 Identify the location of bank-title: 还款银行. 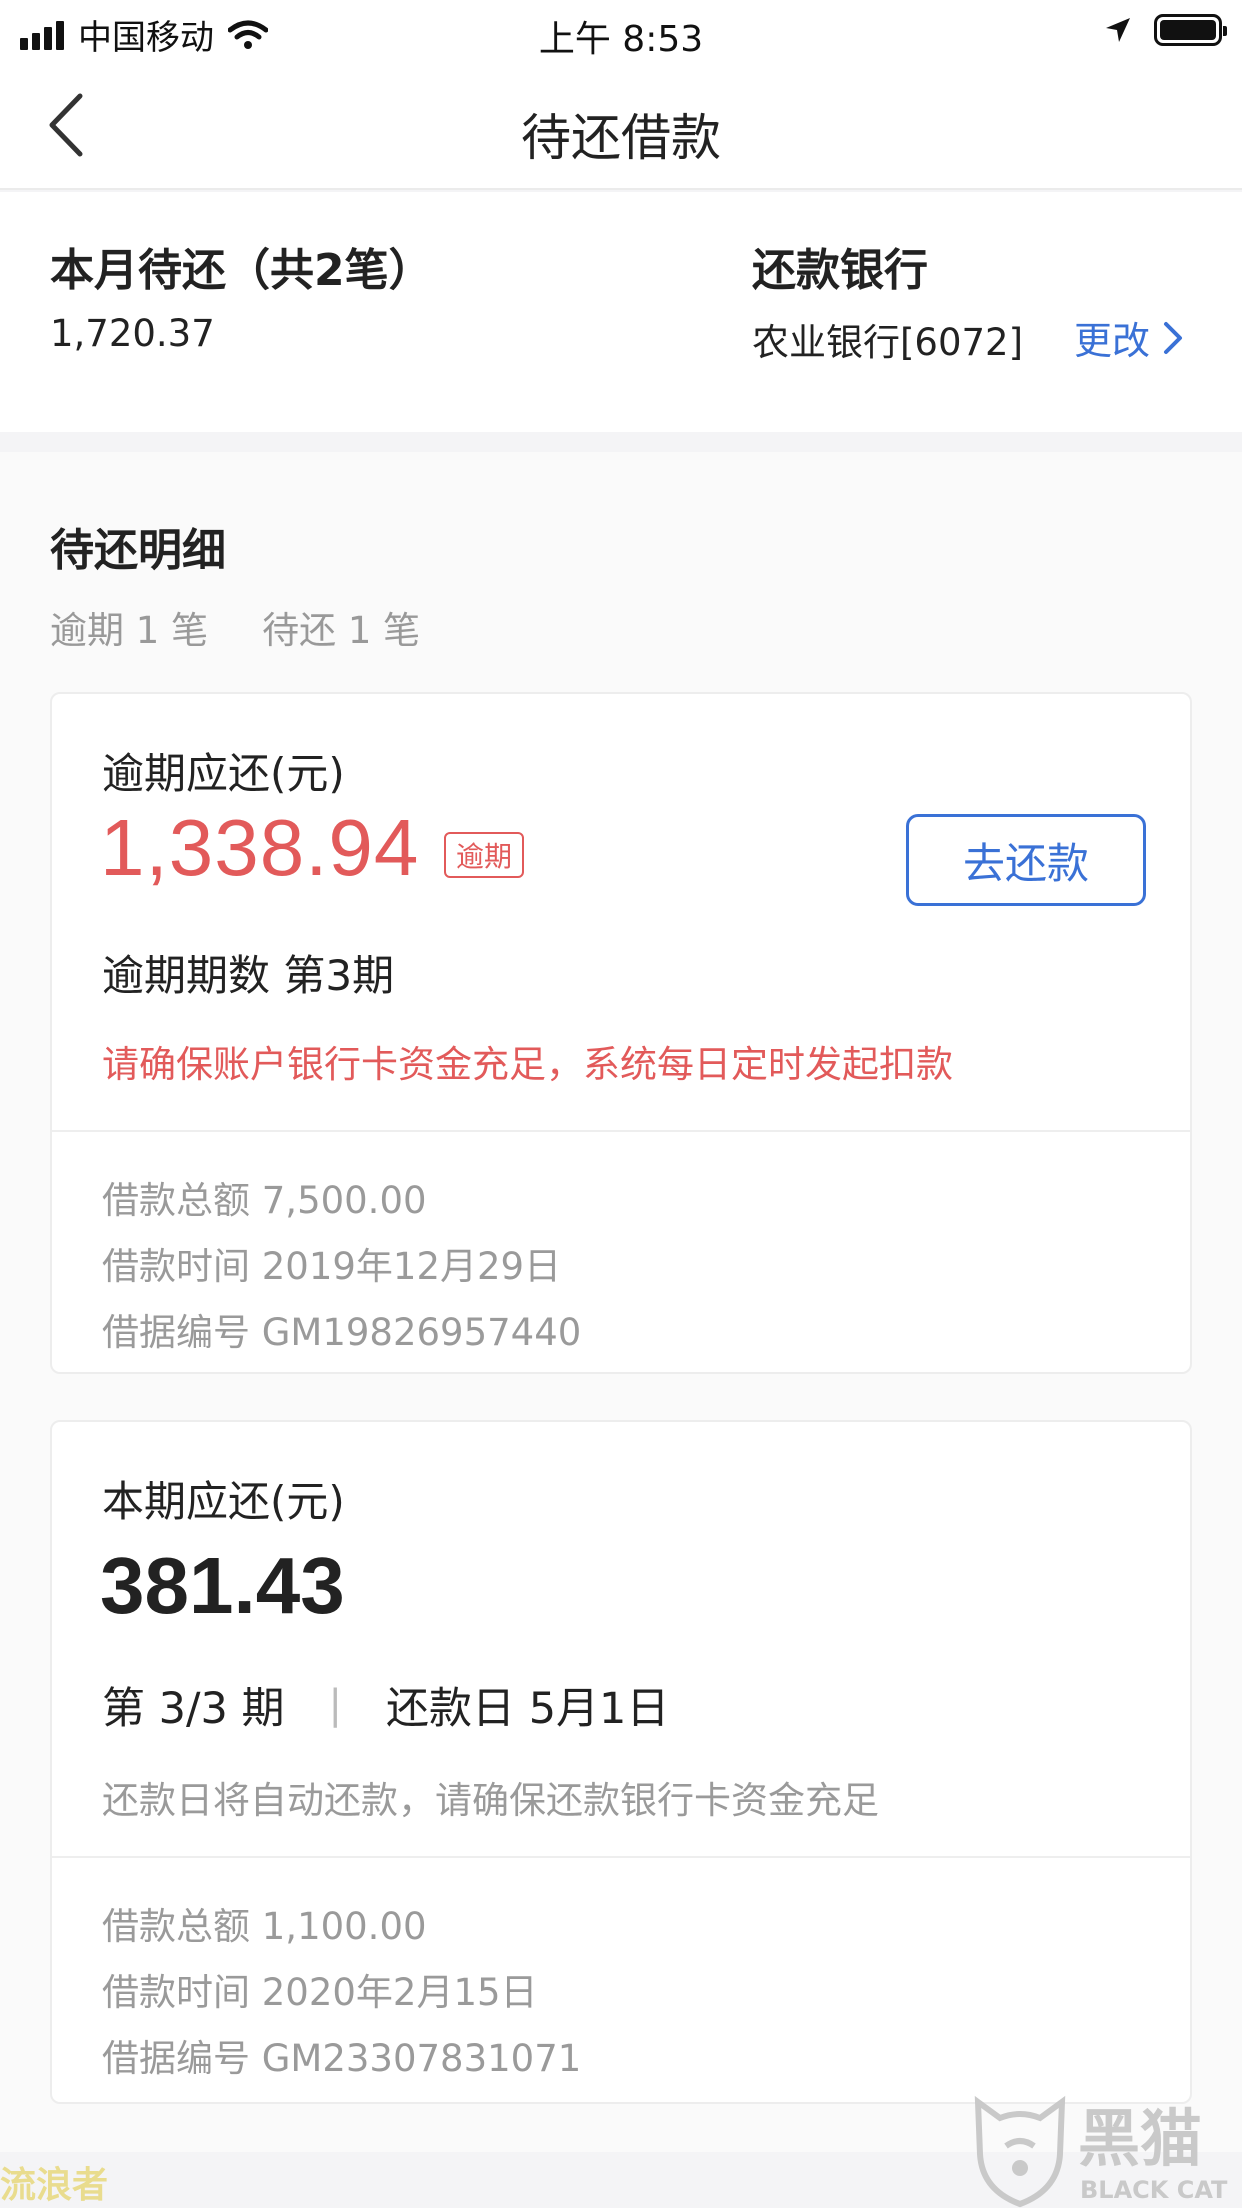
(840, 270).